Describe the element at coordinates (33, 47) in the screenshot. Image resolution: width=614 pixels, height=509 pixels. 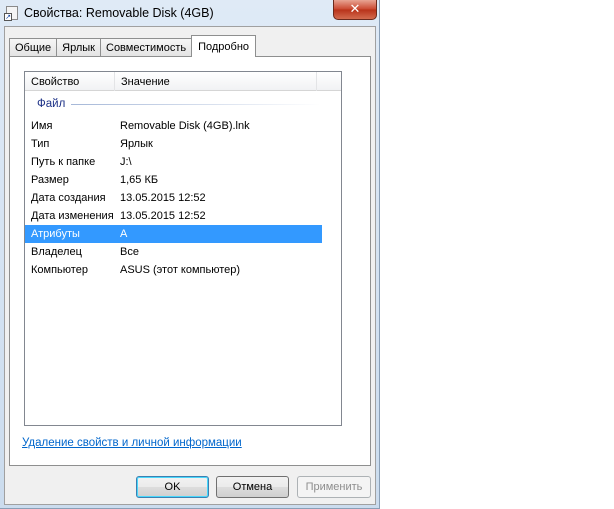
I see `tab-general: Общие` at that location.